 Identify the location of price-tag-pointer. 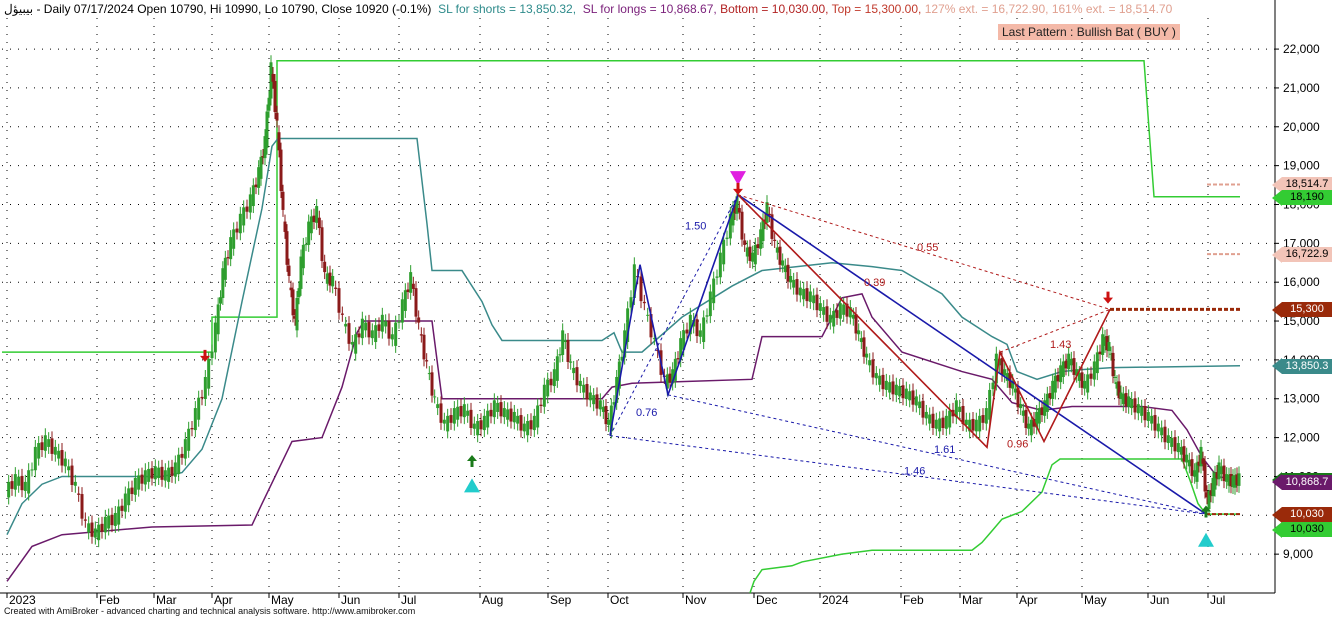
(1277, 514).